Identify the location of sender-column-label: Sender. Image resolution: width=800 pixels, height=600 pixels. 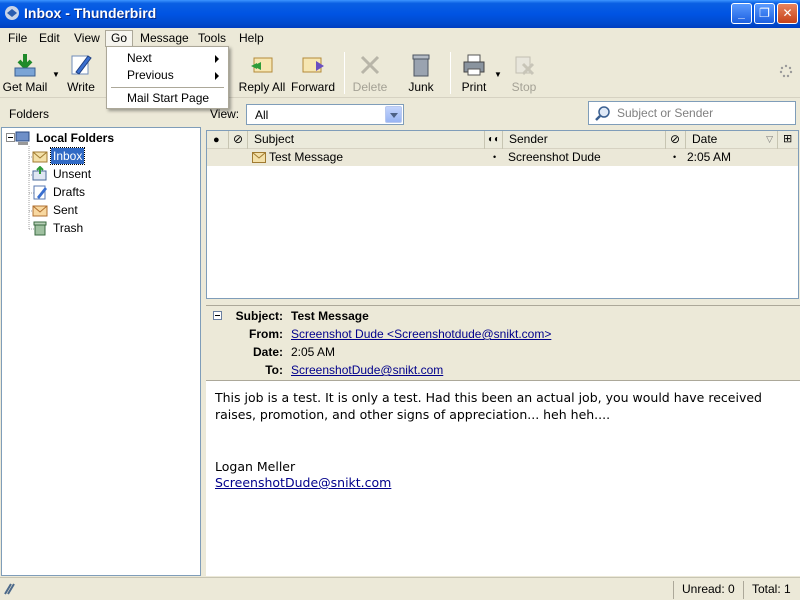
(528, 139).